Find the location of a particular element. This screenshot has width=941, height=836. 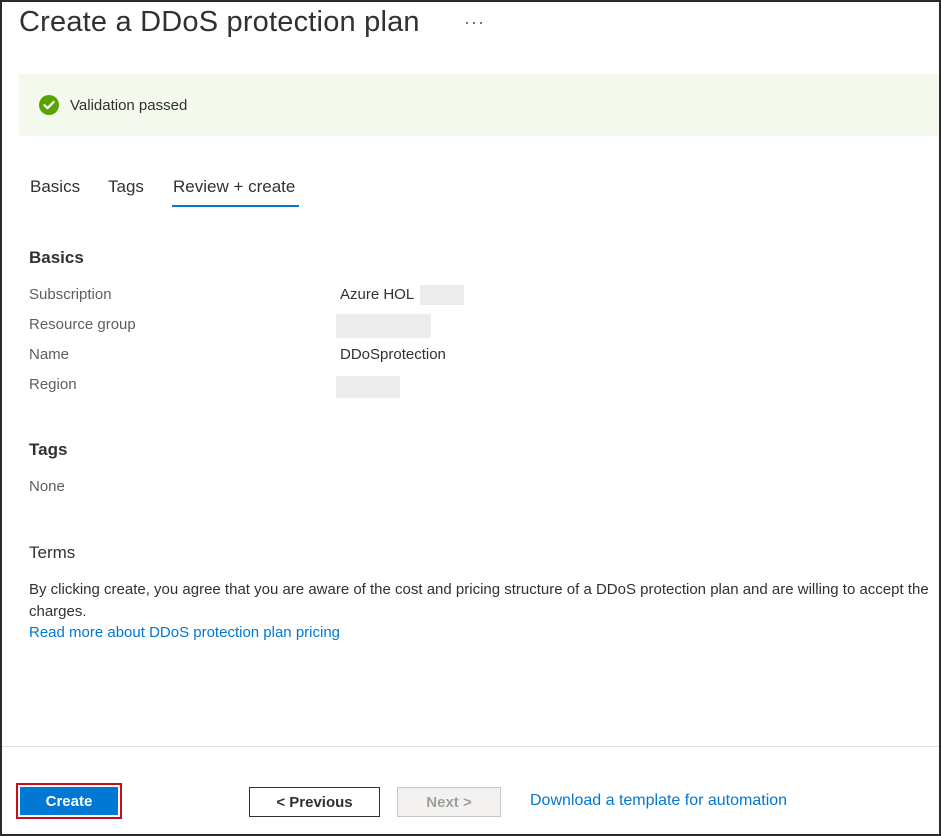

page-title: Create a DDoS protection plan is located at coordinates (219, 22).